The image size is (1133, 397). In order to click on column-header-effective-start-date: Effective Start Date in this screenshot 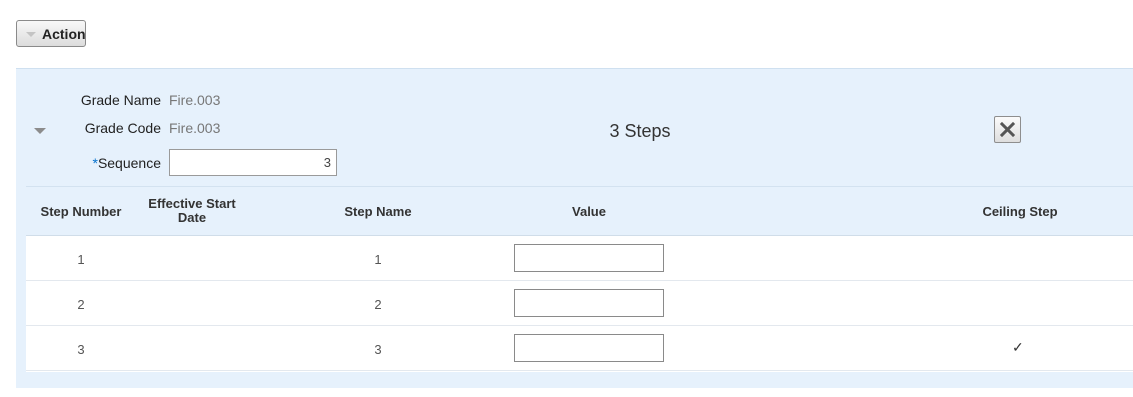, I will do `click(192, 211)`.